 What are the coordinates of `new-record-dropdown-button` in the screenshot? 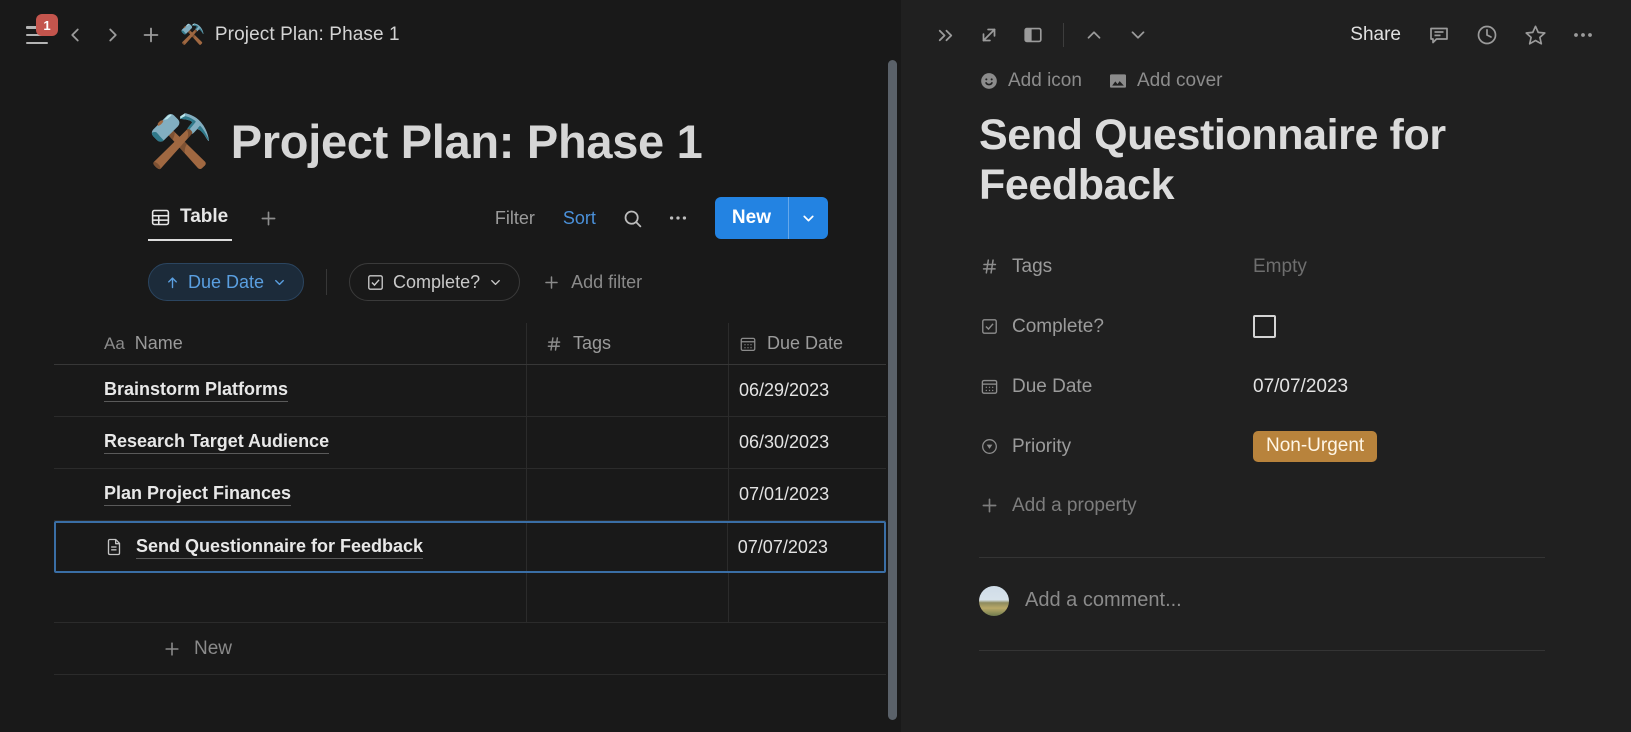 It's located at (808, 218).